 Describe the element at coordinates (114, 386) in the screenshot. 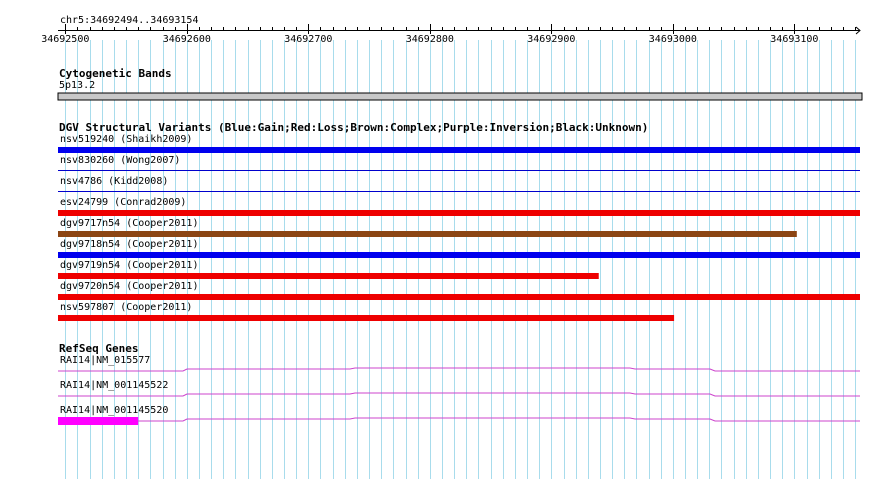

I see `refseq-gene-label: RAI14|NM_001145522` at that location.